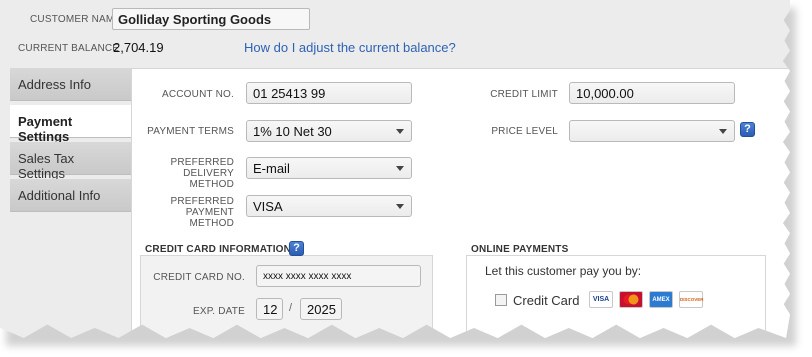 The image size is (812, 357). I want to click on exp-year-field: 2025, so click(321, 309).